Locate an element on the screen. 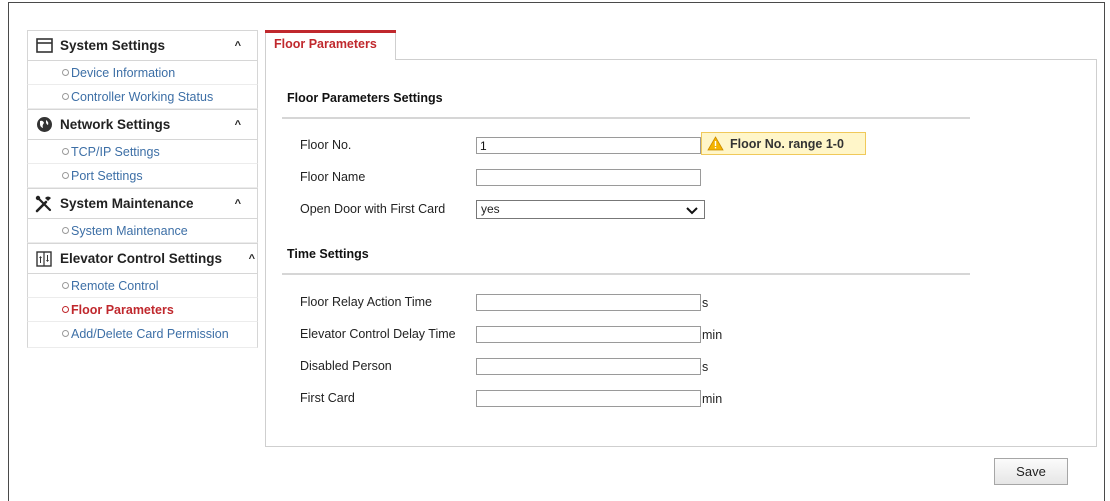 Image resolution: width=1110 pixels, height=501 pixels. sidebar-item-port-settings: Port Settings is located at coordinates (142, 176).